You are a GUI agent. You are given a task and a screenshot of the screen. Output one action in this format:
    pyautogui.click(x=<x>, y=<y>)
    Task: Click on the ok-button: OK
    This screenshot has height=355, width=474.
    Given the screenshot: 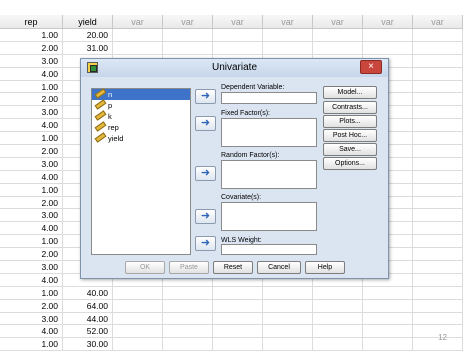 What is the action you would take?
    pyautogui.click(x=145, y=267)
    